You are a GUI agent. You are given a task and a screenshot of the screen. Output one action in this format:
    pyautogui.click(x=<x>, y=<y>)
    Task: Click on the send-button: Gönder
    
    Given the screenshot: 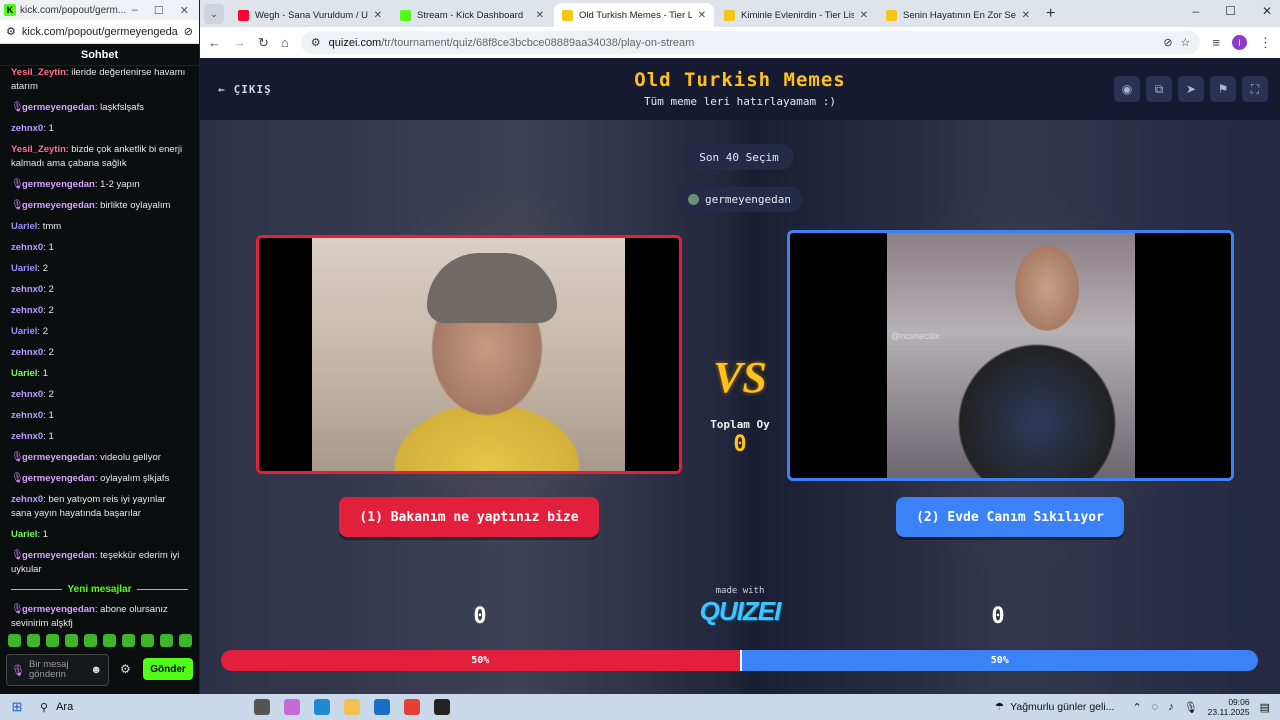 What is the action you would take?
    pyautogui.click(x=168, y=669)
    